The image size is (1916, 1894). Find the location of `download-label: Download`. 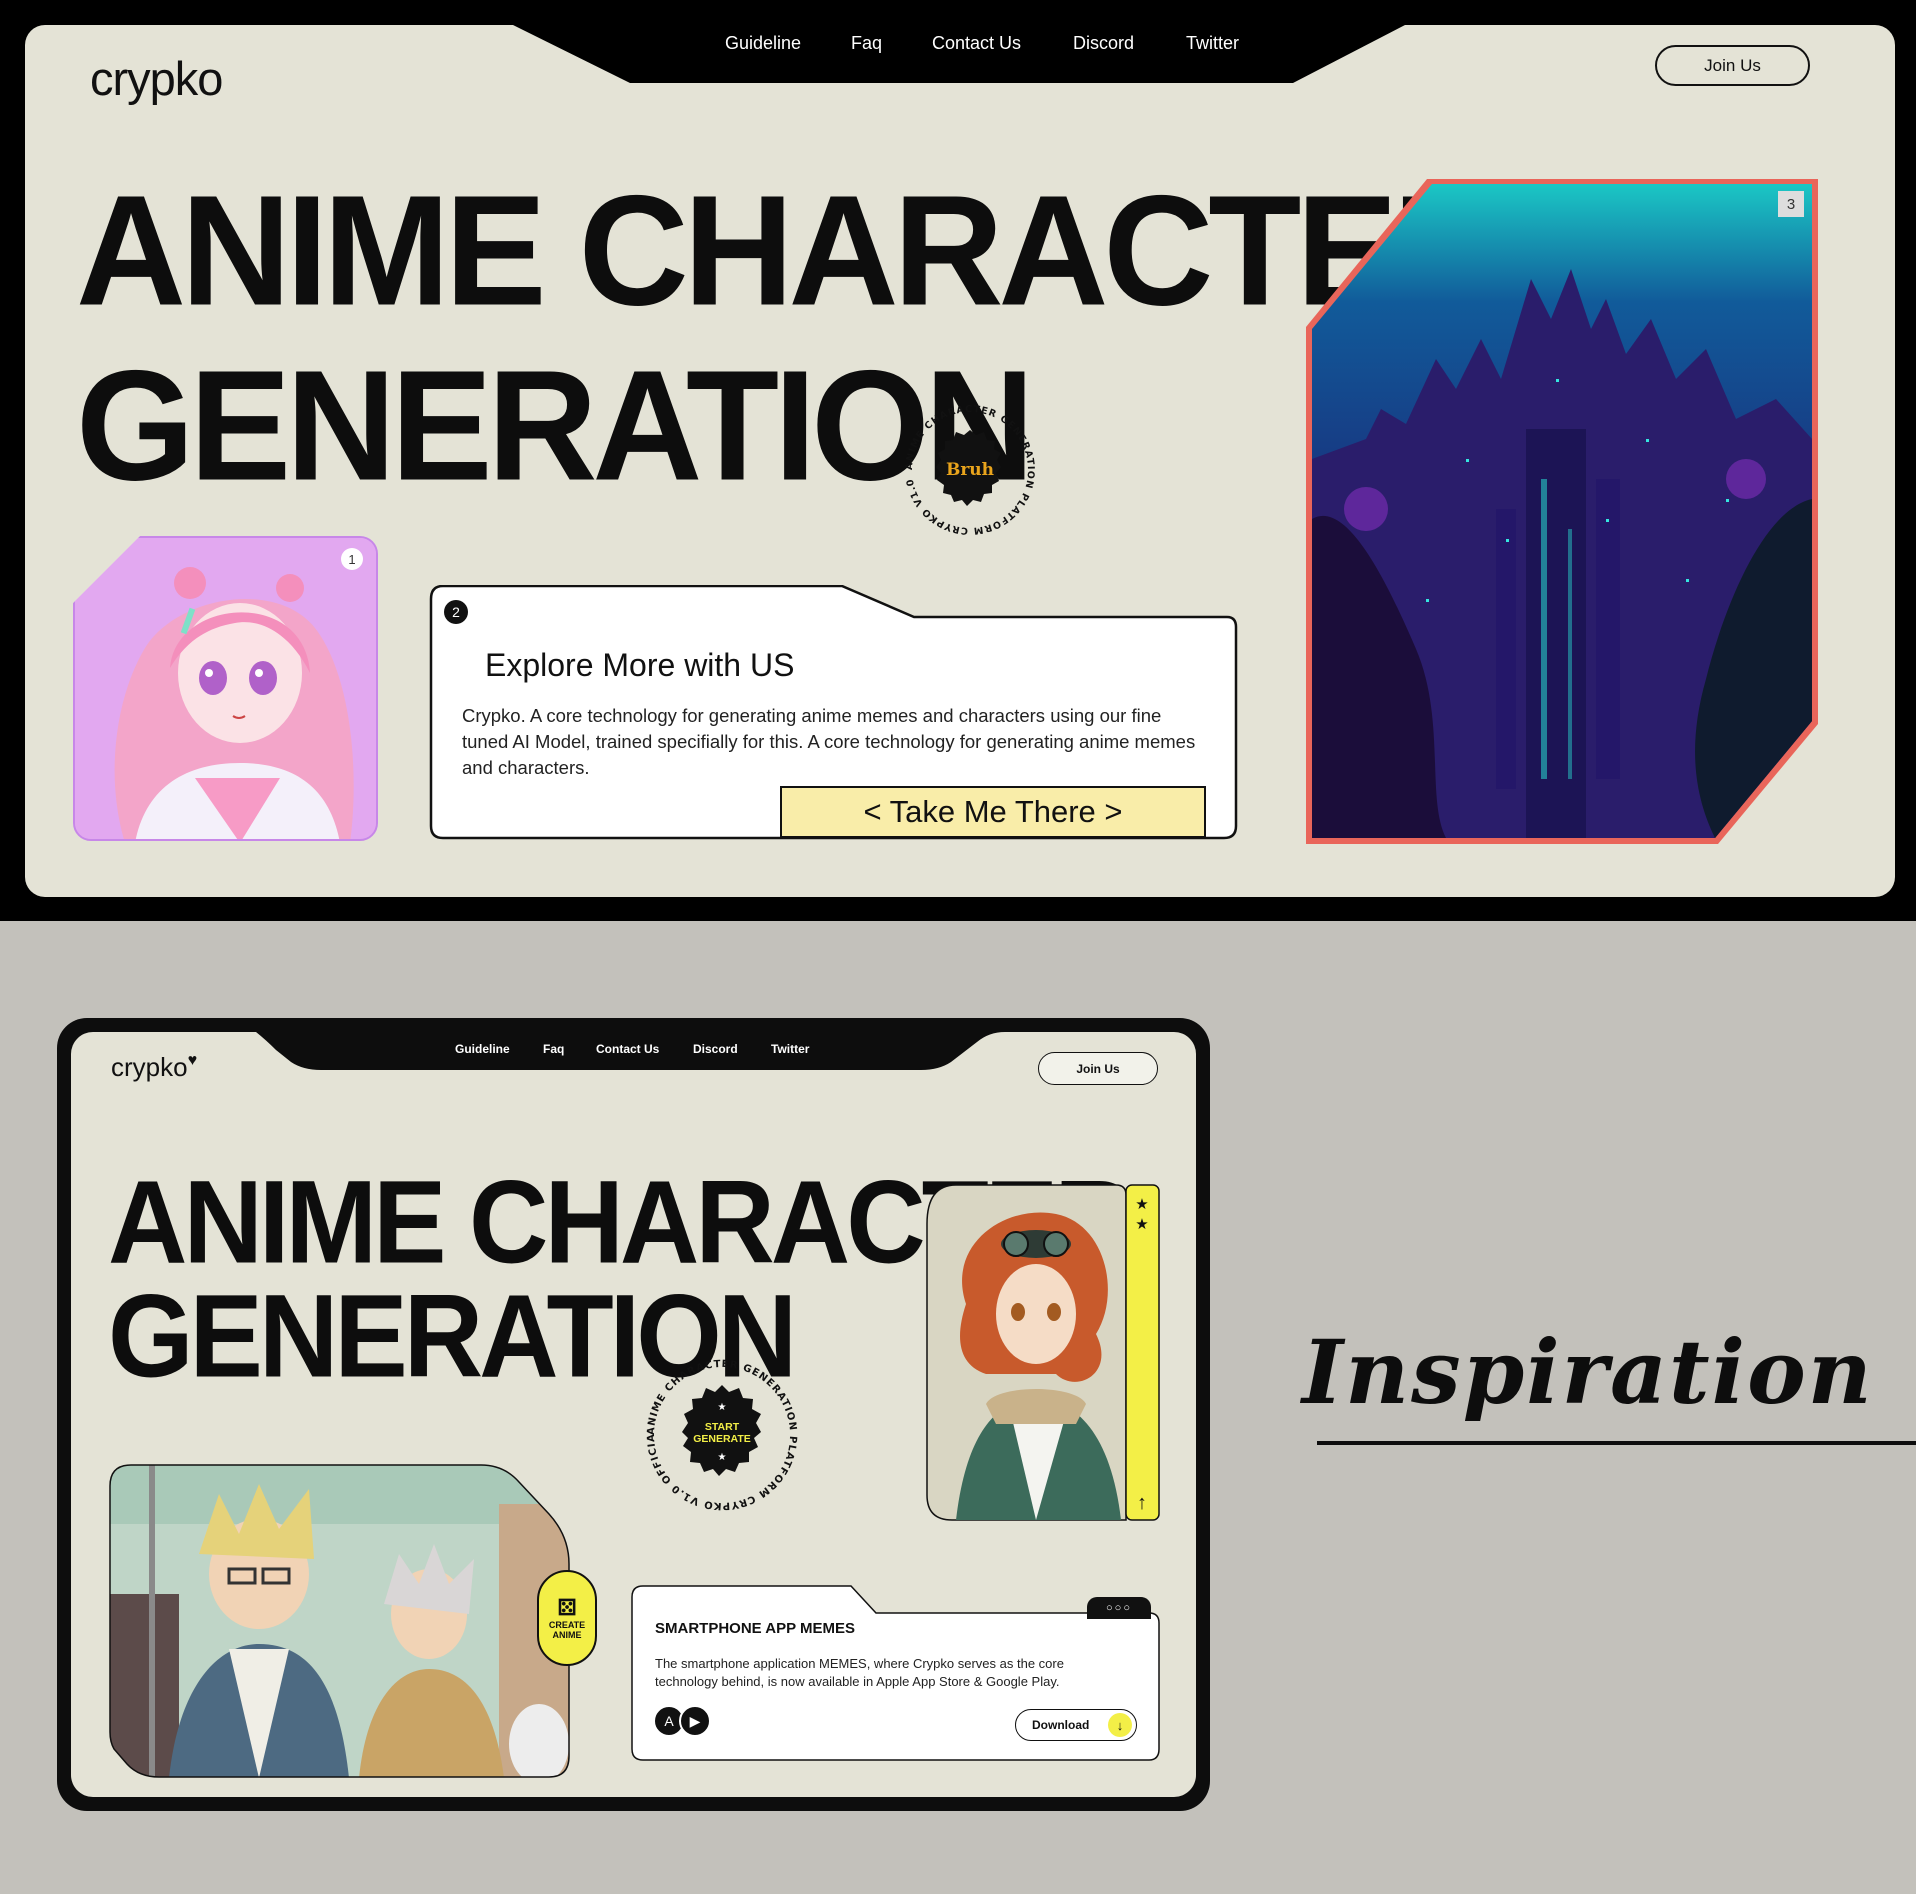

download-label: Download is located at coordinates (1061, 1725).